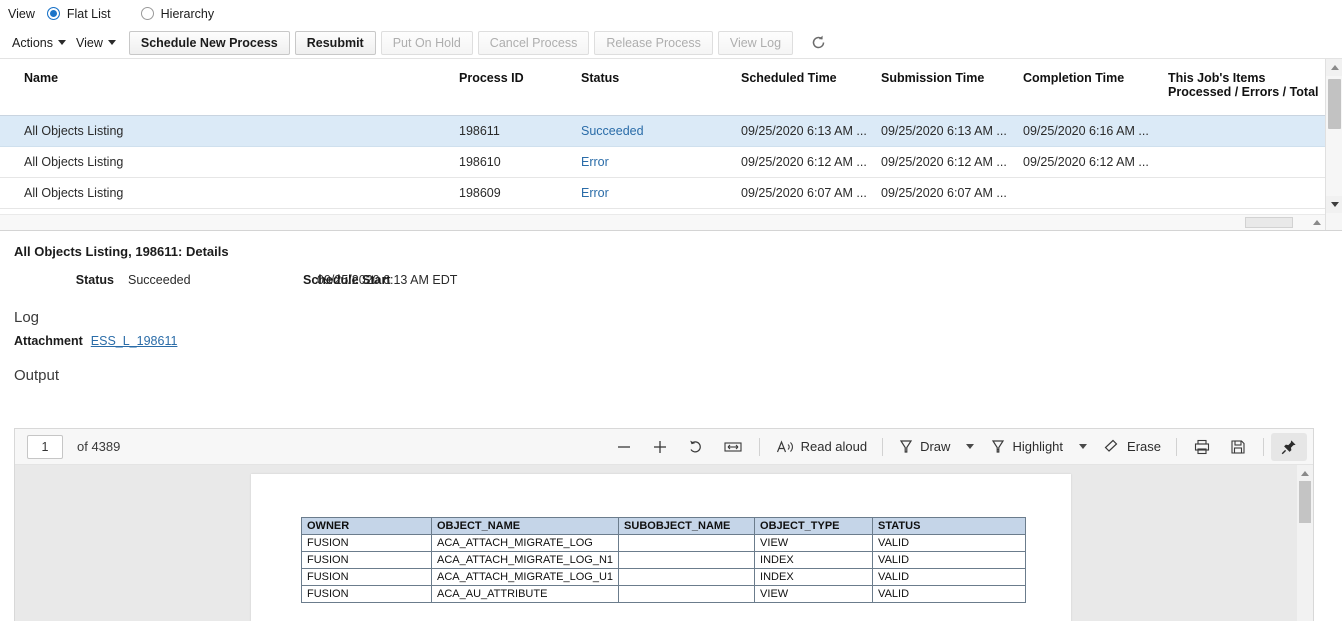 The image size is (1342, 621). Describe the element at coordinates (159, 280) in the screenshot. I see `status-value: Succeeded` at that location.